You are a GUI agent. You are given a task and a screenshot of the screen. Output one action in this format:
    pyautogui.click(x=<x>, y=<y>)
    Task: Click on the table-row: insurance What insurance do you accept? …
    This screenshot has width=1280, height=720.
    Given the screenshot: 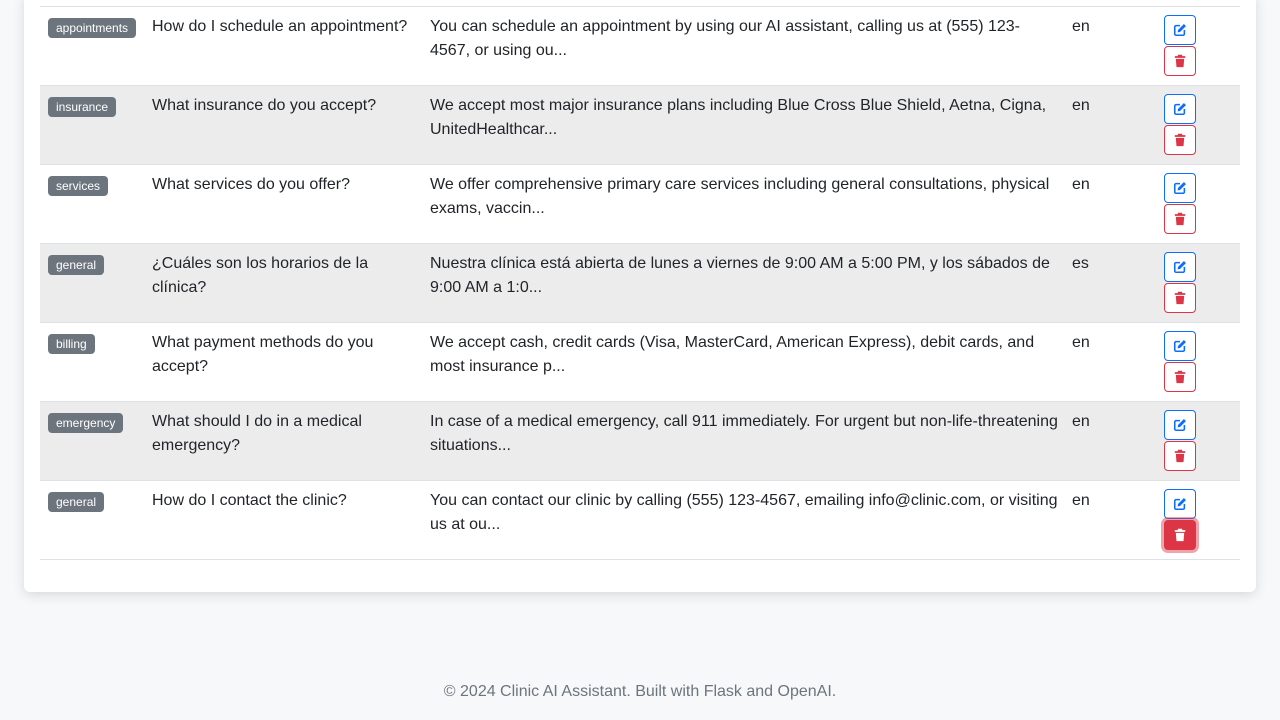 What is the action you would take?
    pyautogui.click(x=640, y=125)
    